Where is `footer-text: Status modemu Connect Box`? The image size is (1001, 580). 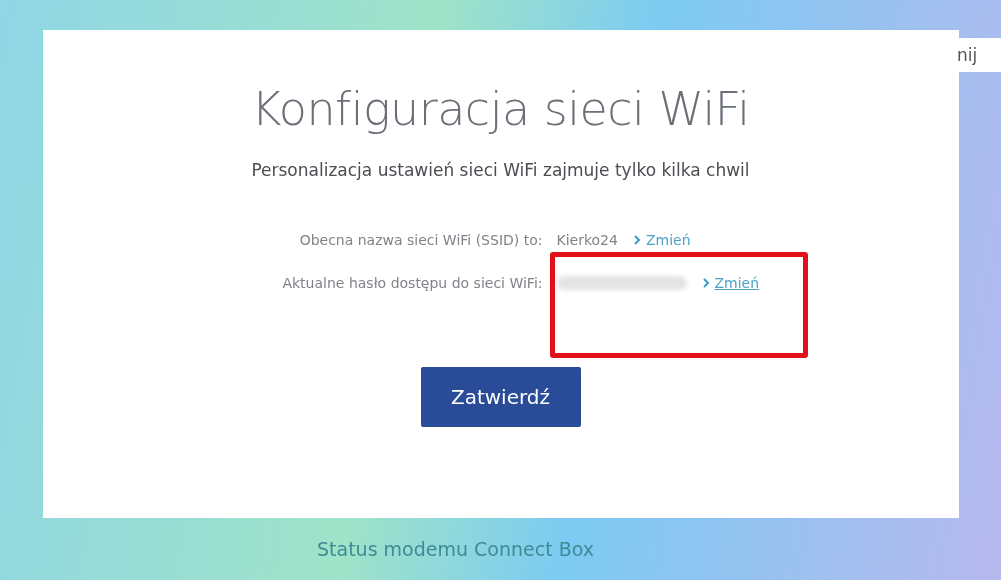
footer-text: Status modemu Connect Box is located at coordinates (455, 549).